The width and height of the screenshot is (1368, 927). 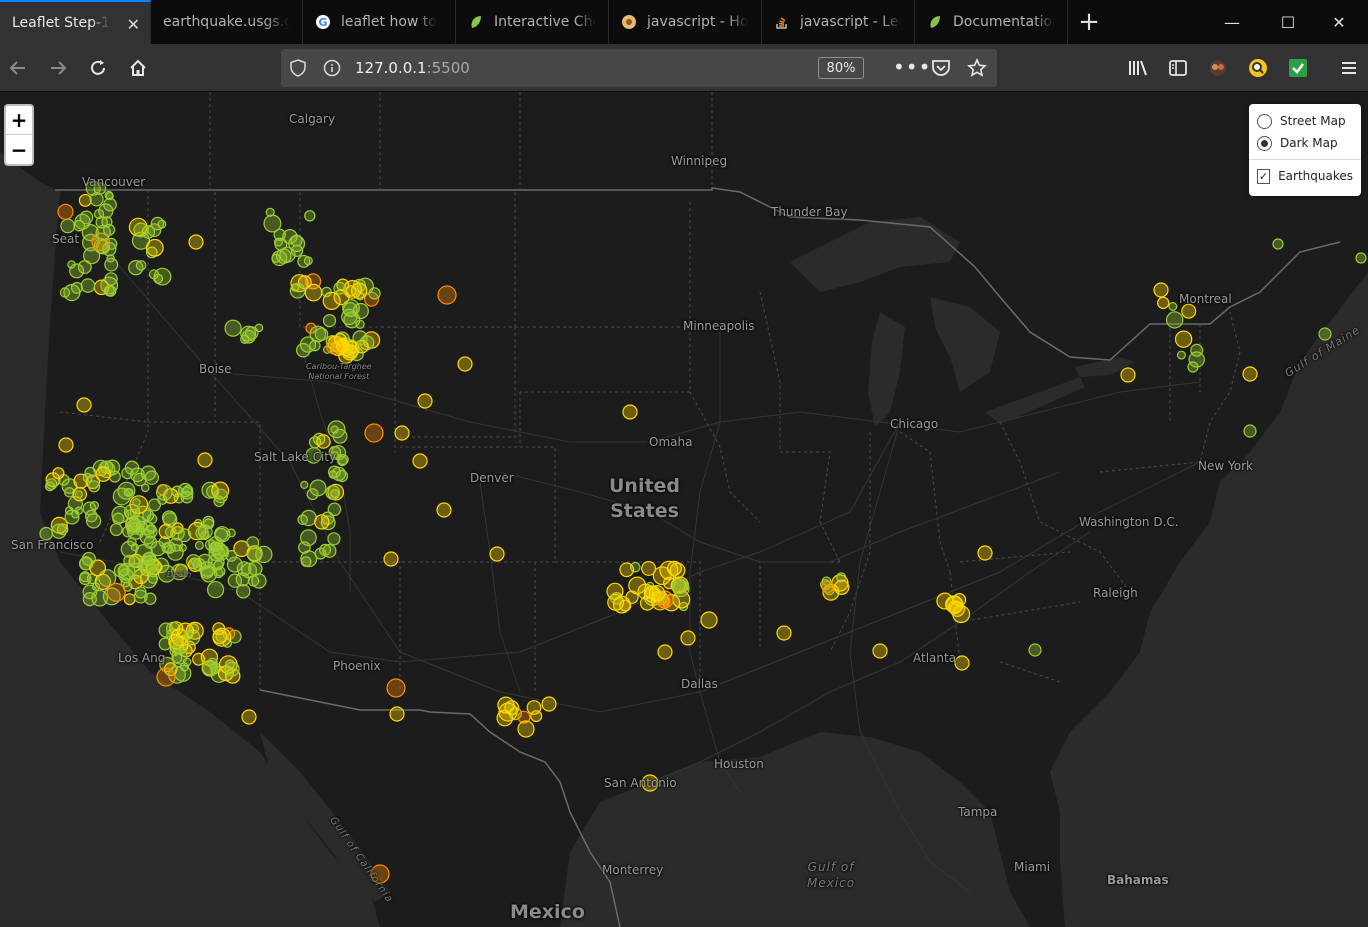 I want to click on extension-icon, so click(x=1218, y=68).